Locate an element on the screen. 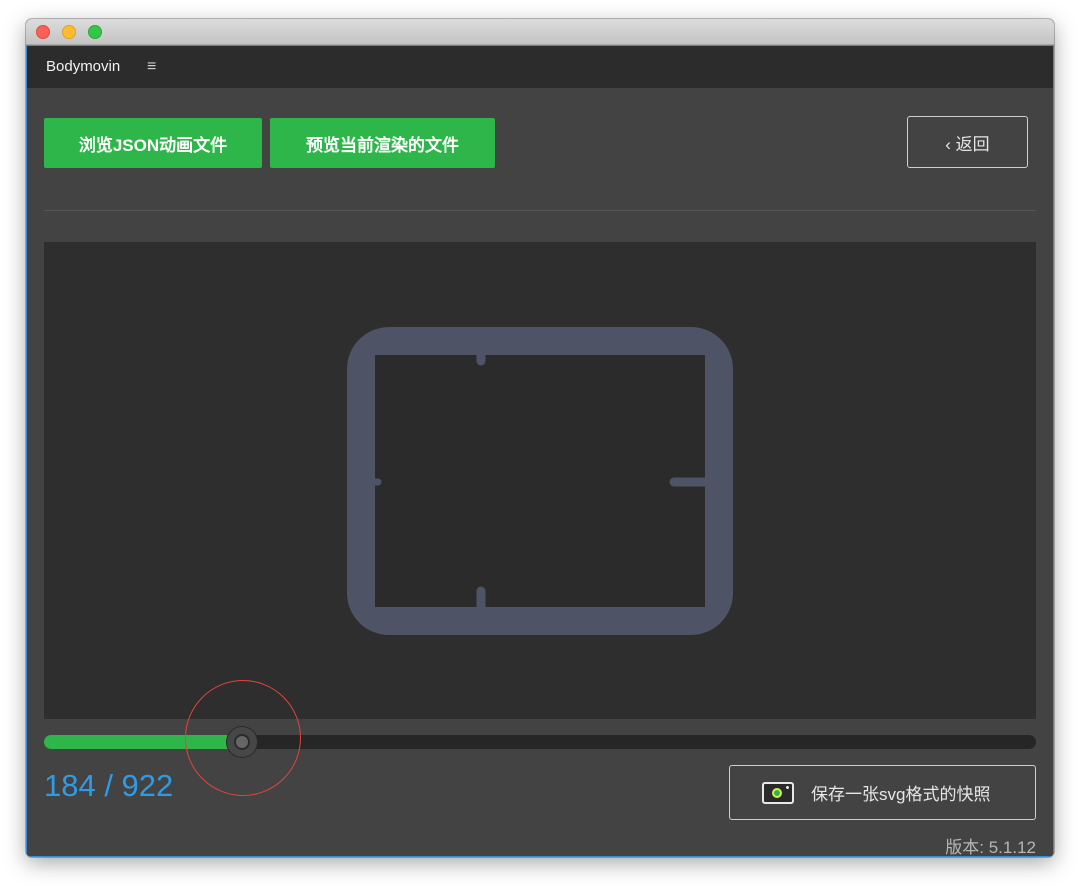 The width and height of the screenshot is (1080, 891). app-header: Bodymovin ≡ is located at coordinates (540, 67).